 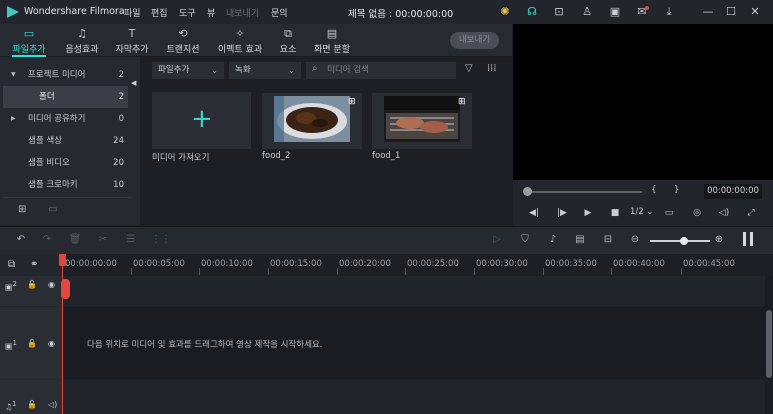 What do you see at coordinates (534, 213) in the screenshot?
I see `step-back-icon: ◀|` at bounding box center [534, 213].